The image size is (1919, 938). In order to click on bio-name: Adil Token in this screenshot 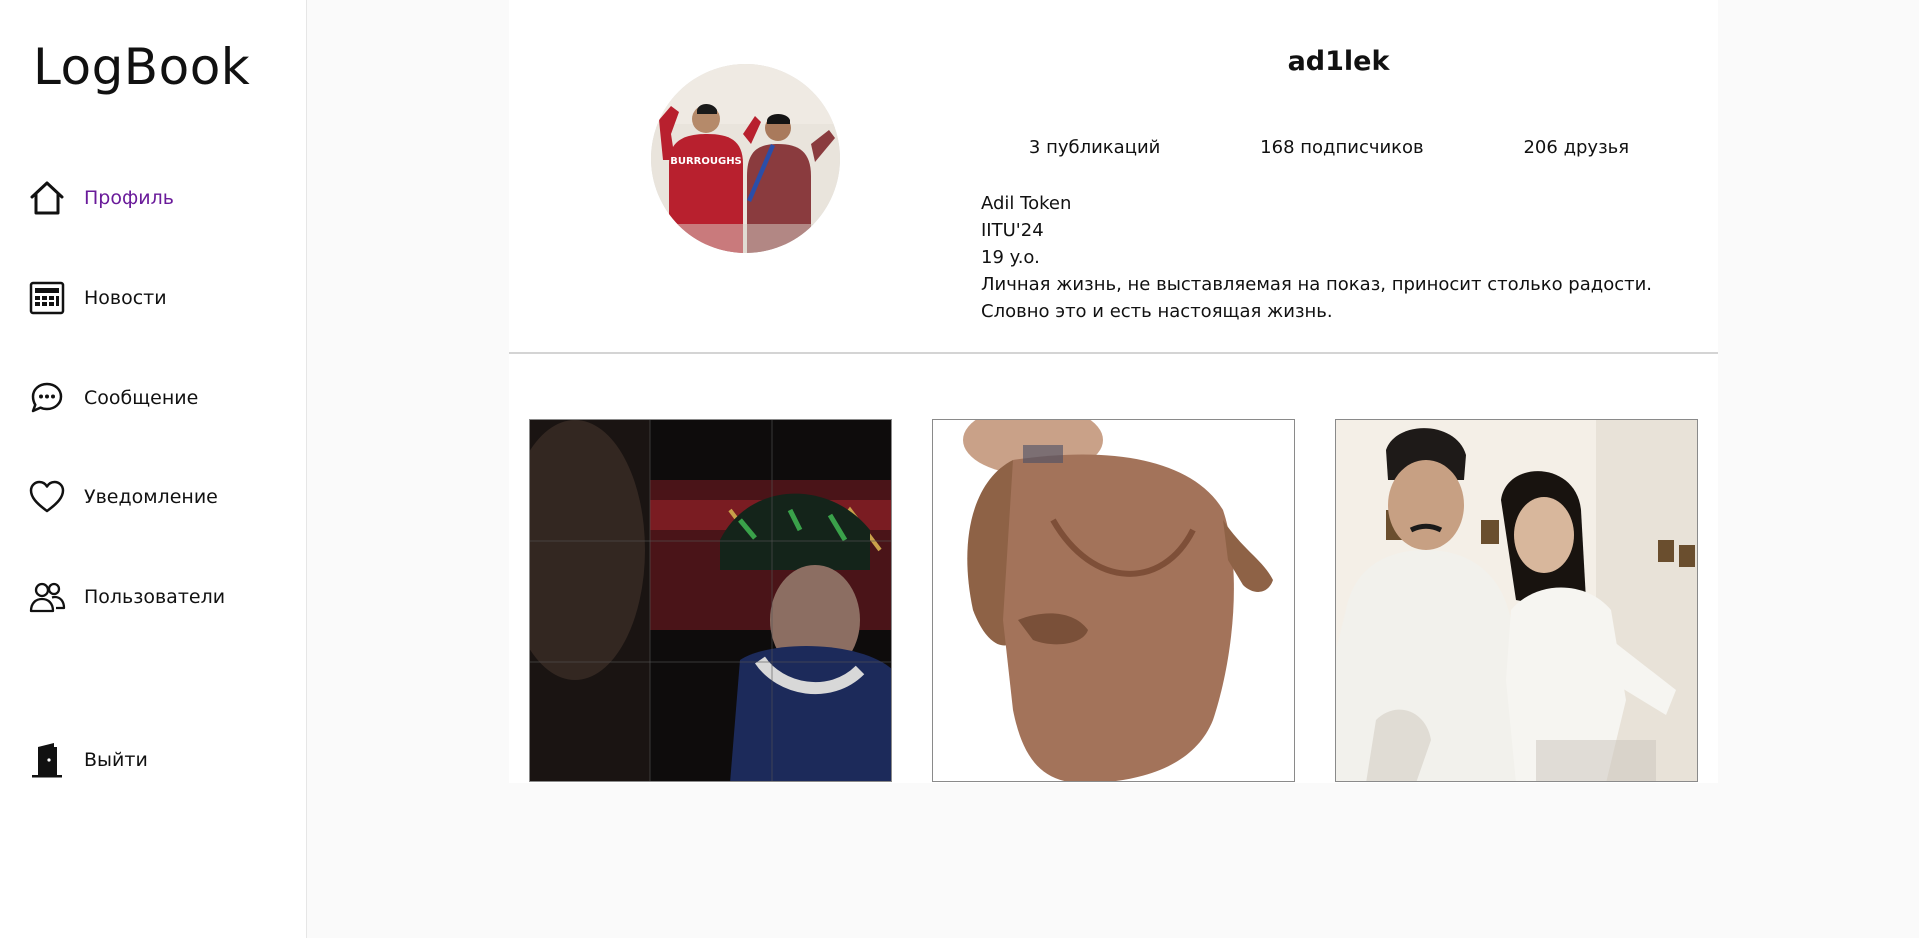, I will do `click(1026, 203)`.